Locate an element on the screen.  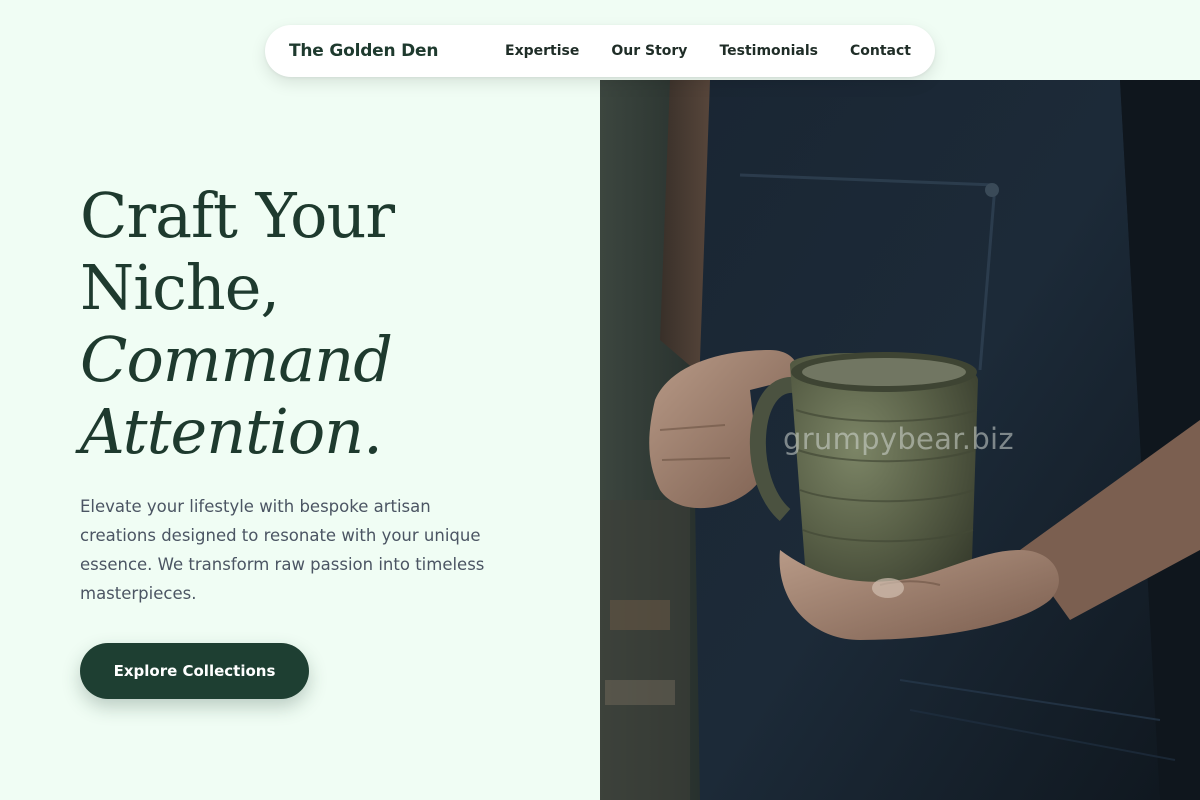
nav-link-contact: Contact is located at coordinates (880, 51).